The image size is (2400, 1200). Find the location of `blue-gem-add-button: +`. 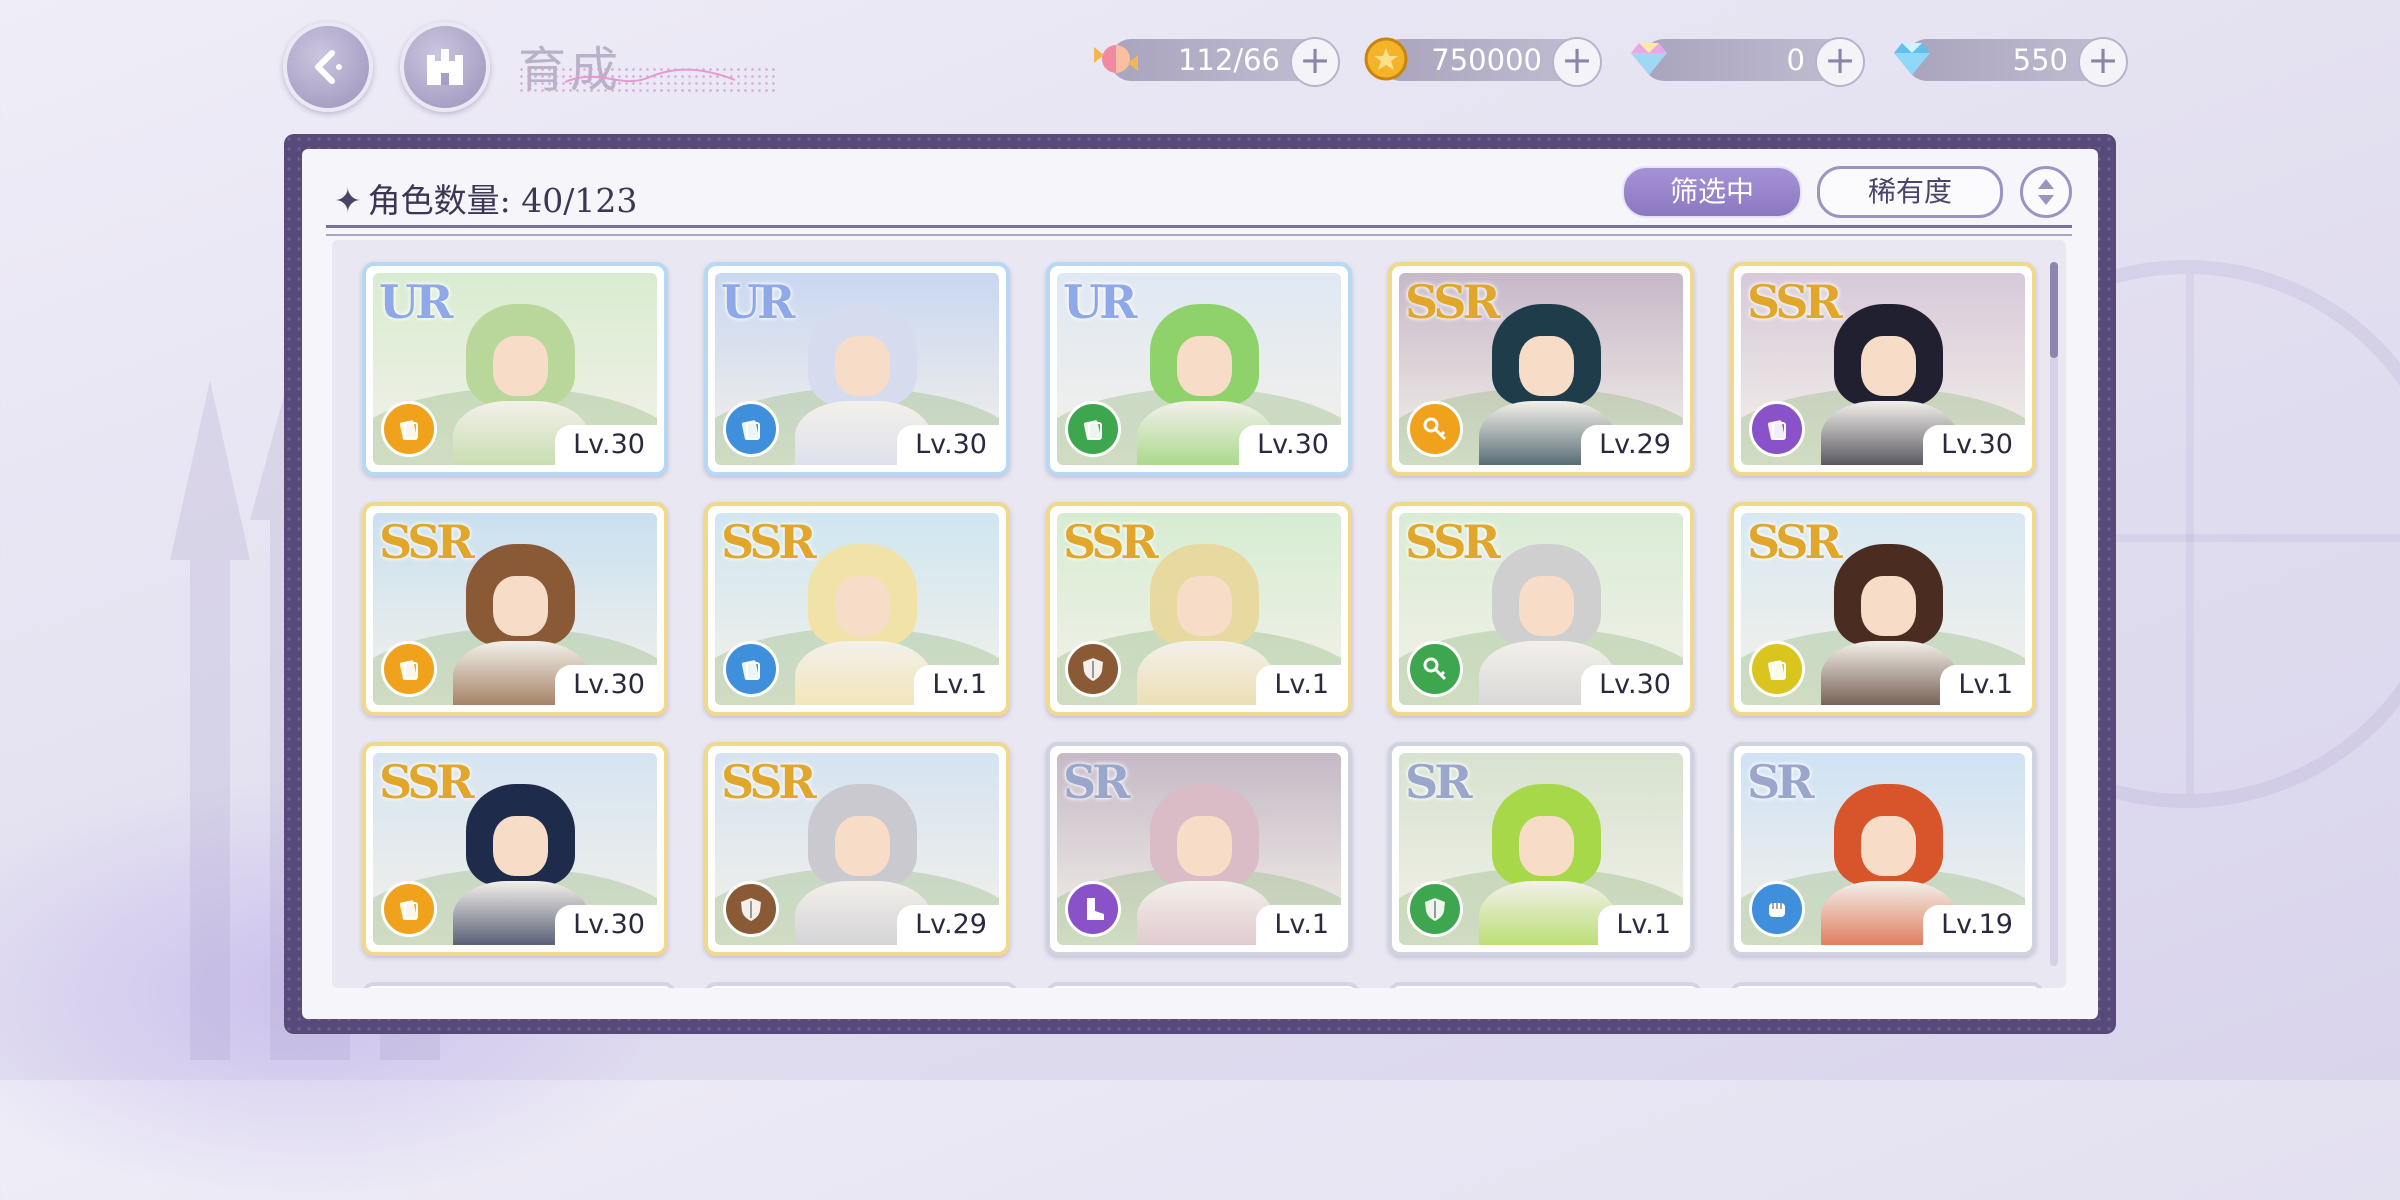

blue-gem-add-button: + is located at coordinates (2103, 62).